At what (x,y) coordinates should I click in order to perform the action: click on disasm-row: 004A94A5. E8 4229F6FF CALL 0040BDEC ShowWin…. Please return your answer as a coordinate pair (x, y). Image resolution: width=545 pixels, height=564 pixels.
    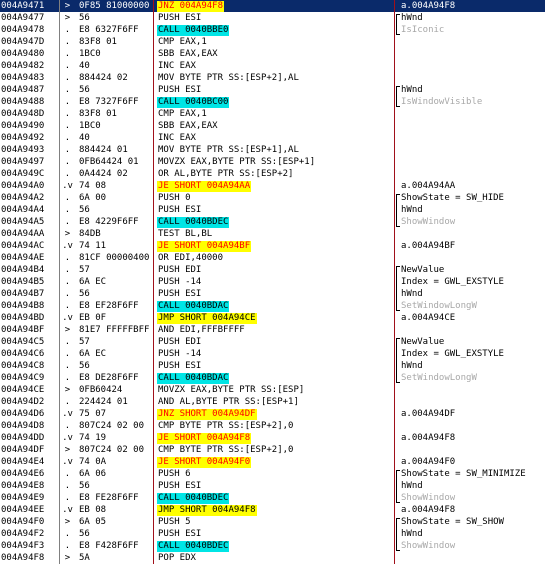
    Looking at the image, I should click on (272, 222).